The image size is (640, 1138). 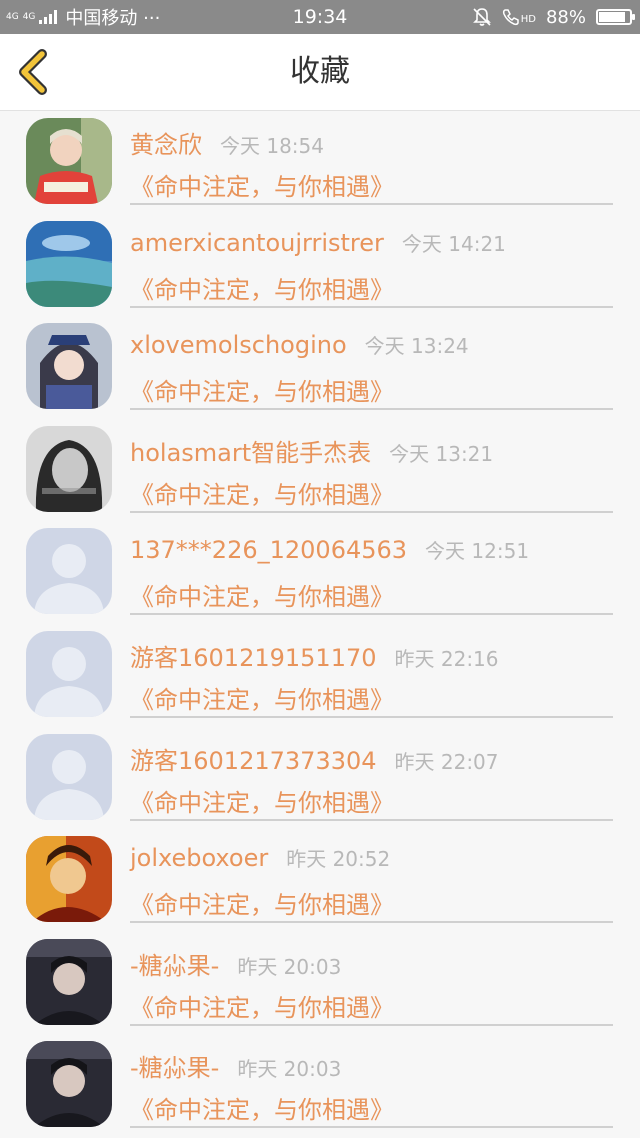 I want to click on list-item-content: holasmart智能手杰表 今天 13:21 《命中注定，与你相遇》, so click(x=371, y=466).